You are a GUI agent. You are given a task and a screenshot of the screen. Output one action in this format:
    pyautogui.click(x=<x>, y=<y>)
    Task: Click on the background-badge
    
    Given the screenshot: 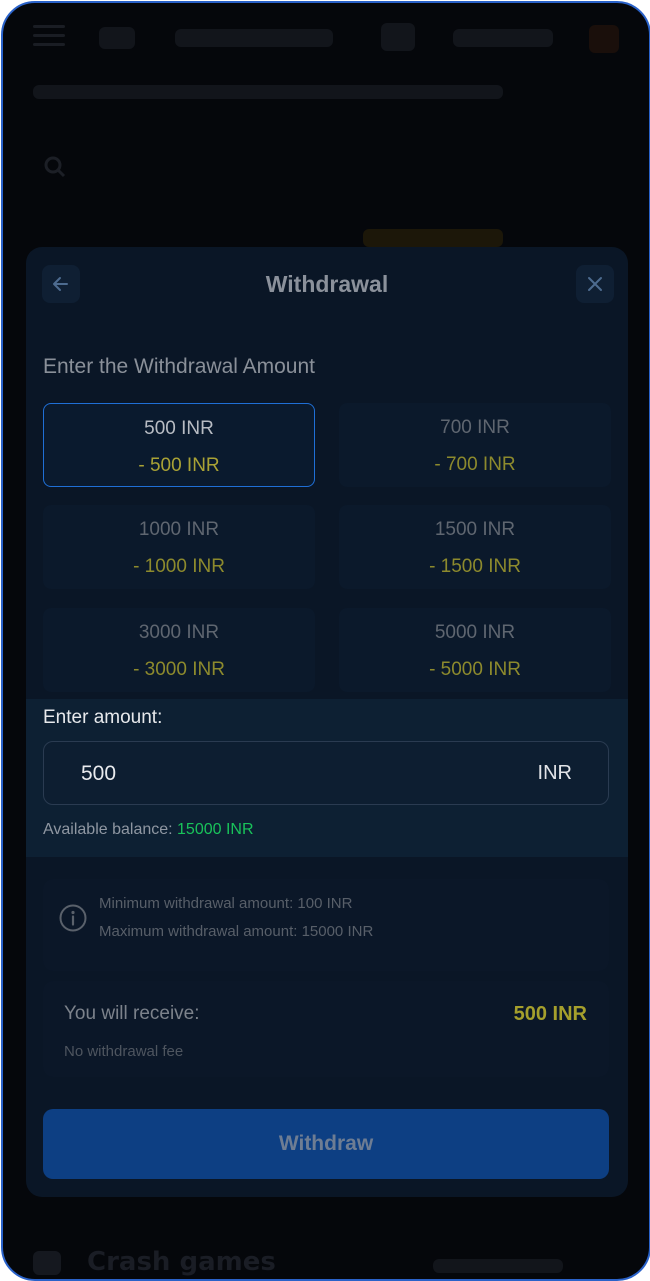 What is the action you would take?
    pyautogui.click(x=433, y=238)
    